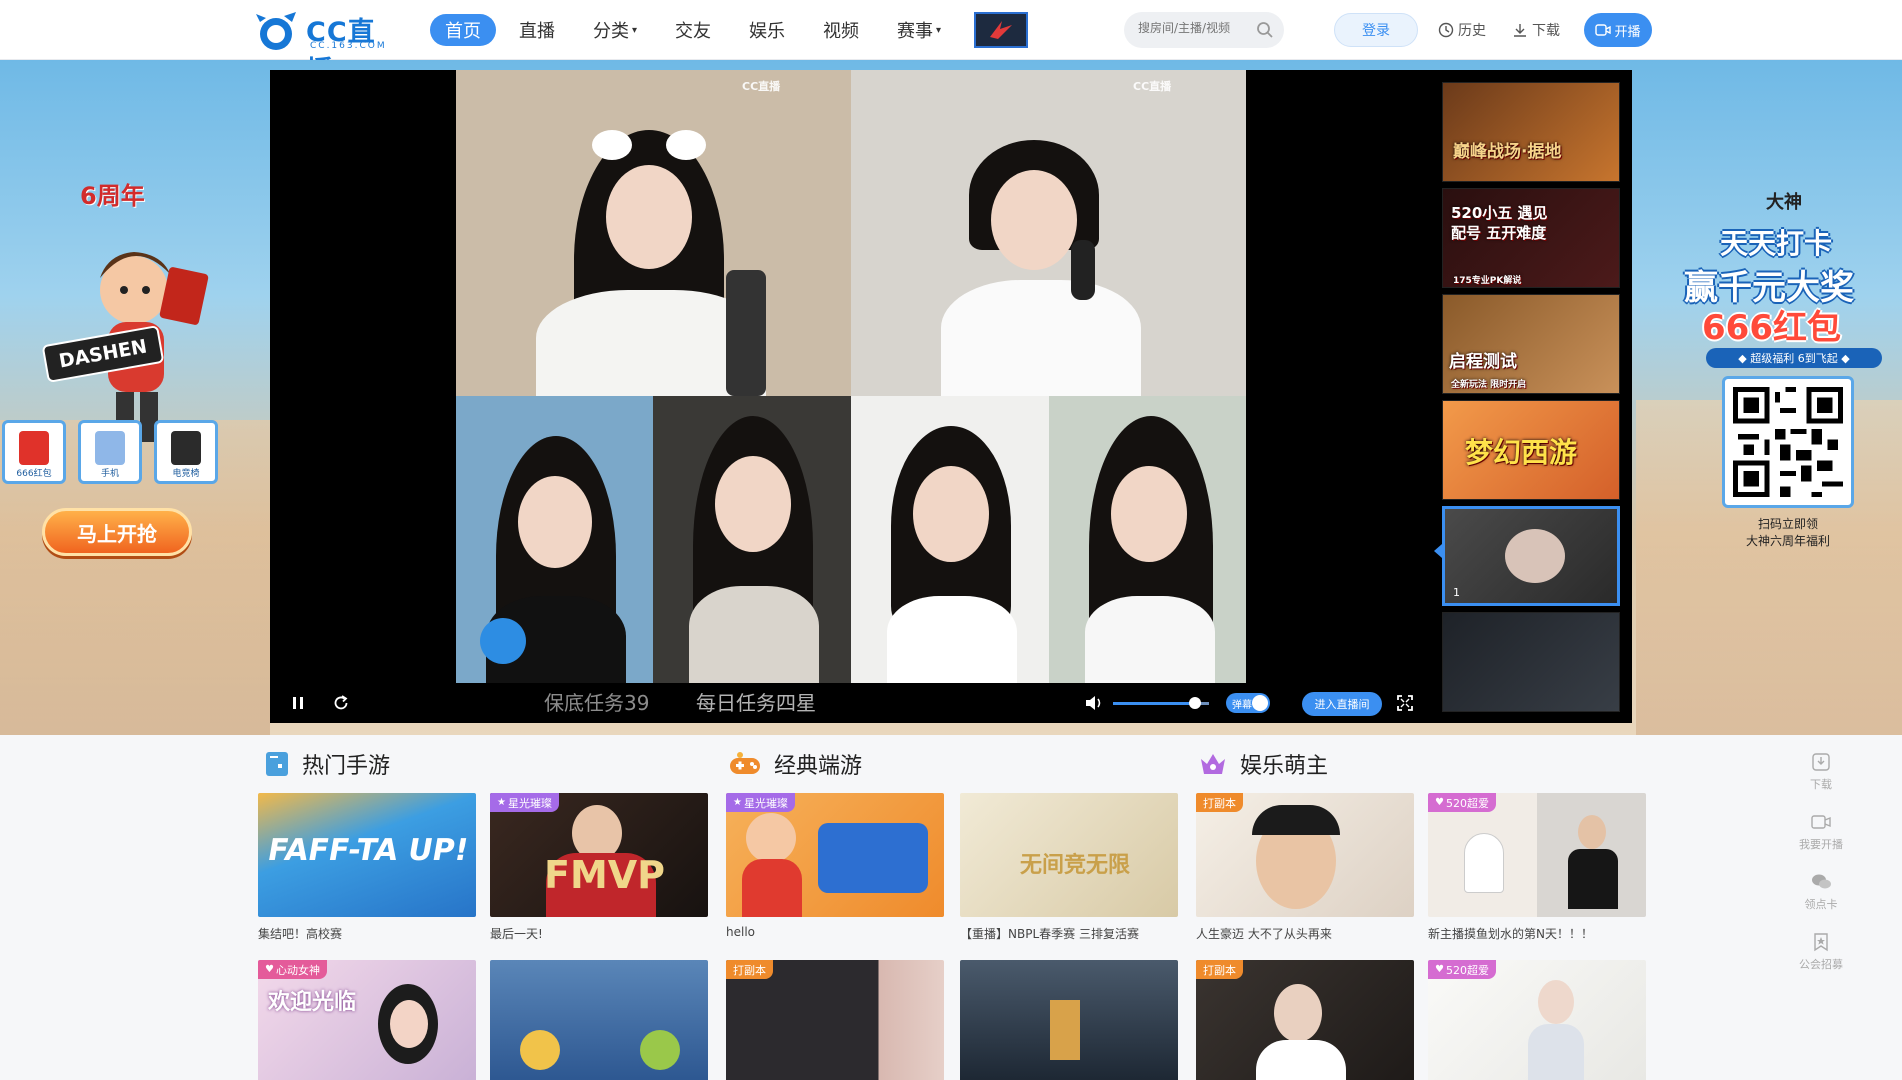  What do you see at coordinates (1531, 132) in the screenshot?
I see `channel-thumb-1: 巅峰战场·据地` at bounding box center [1531, 132].